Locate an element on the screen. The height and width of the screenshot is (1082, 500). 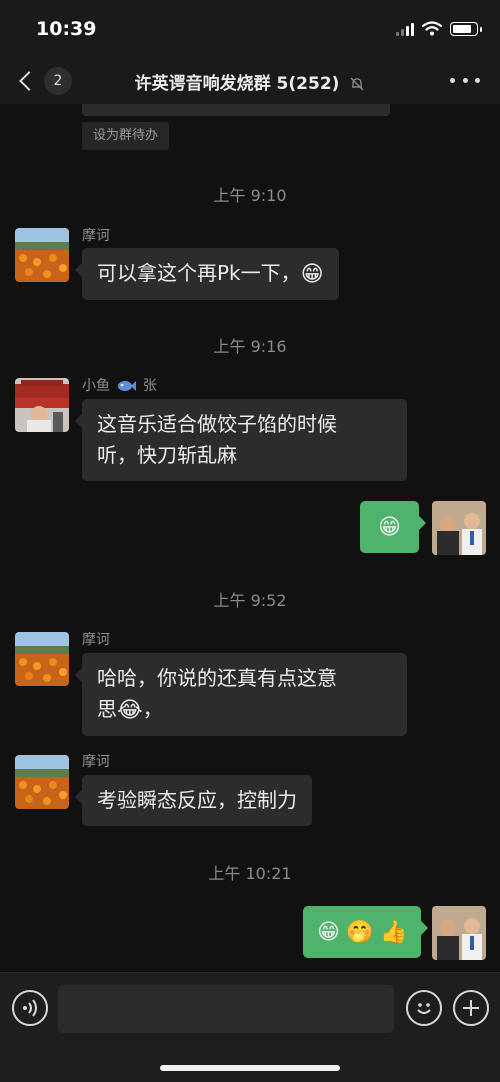
message-text: 可以拿这个再Pk一下， is located at coordinates (199, 273).